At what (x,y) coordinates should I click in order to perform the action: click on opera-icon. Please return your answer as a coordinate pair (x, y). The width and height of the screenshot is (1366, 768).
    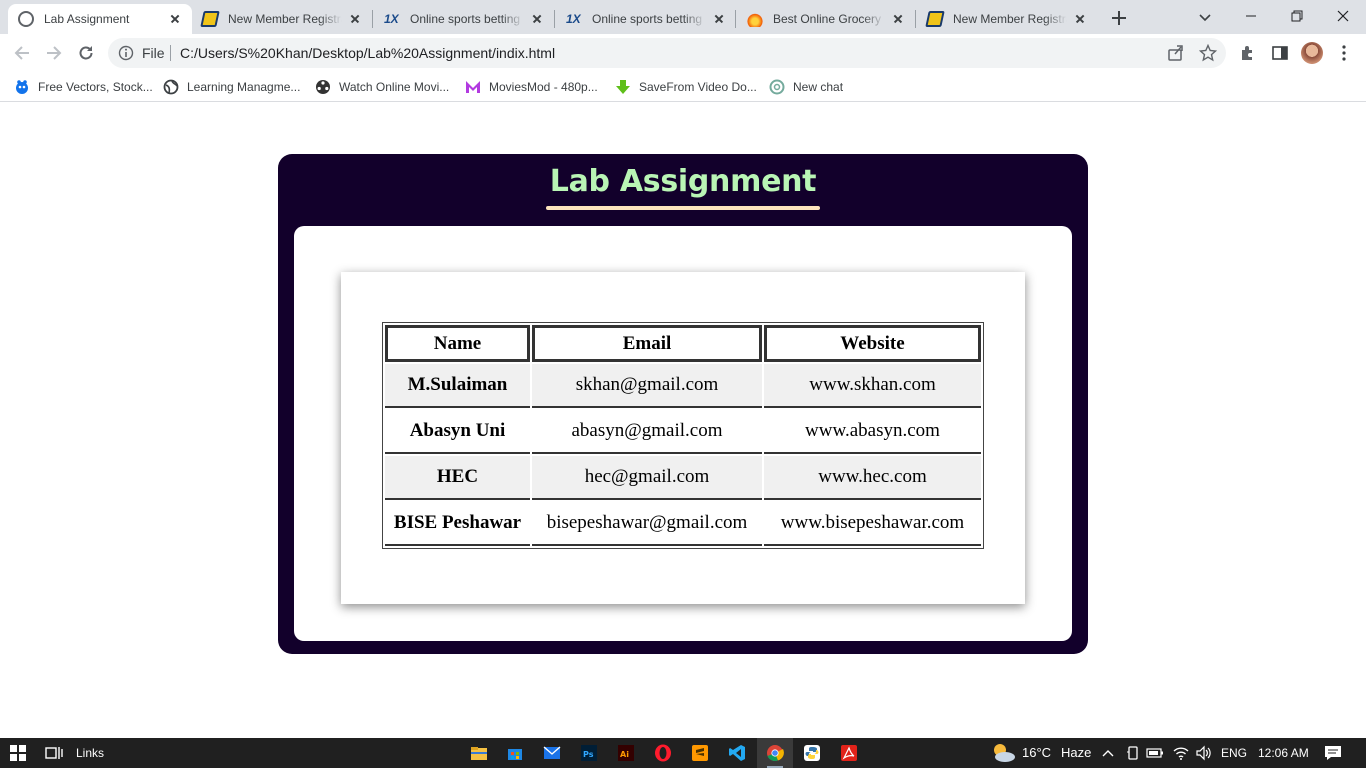
    Looking at the image, I should click on (663, 753).